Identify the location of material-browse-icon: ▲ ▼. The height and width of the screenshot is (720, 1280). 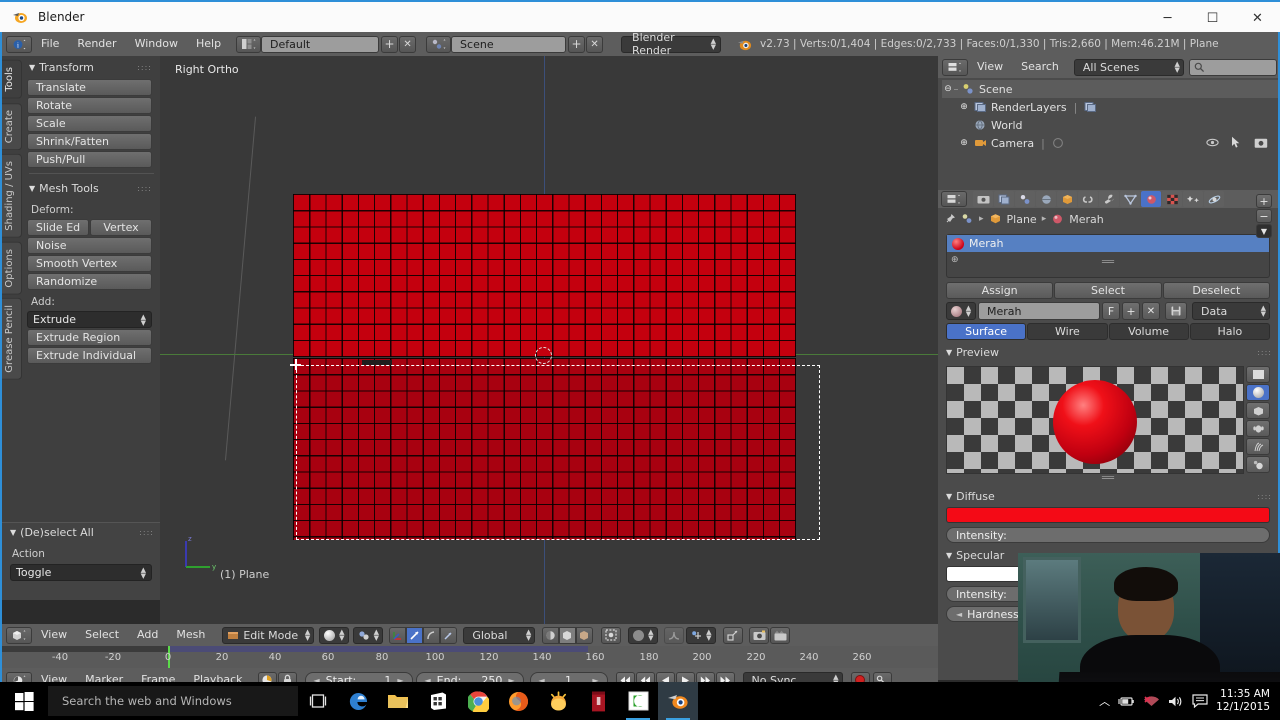
(961, 311).